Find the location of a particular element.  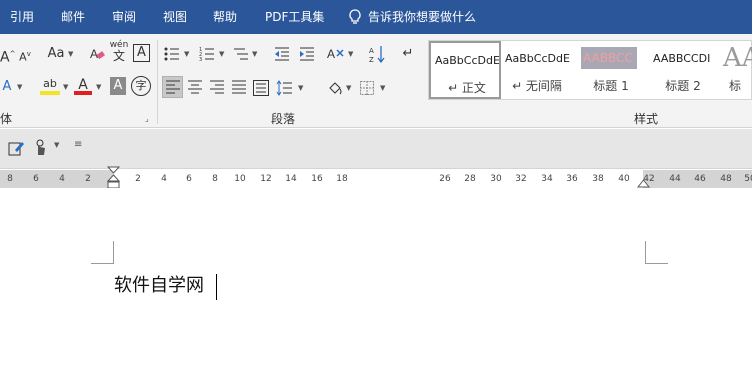

phonetic-char: 文 is located at coordinates (118, 56).